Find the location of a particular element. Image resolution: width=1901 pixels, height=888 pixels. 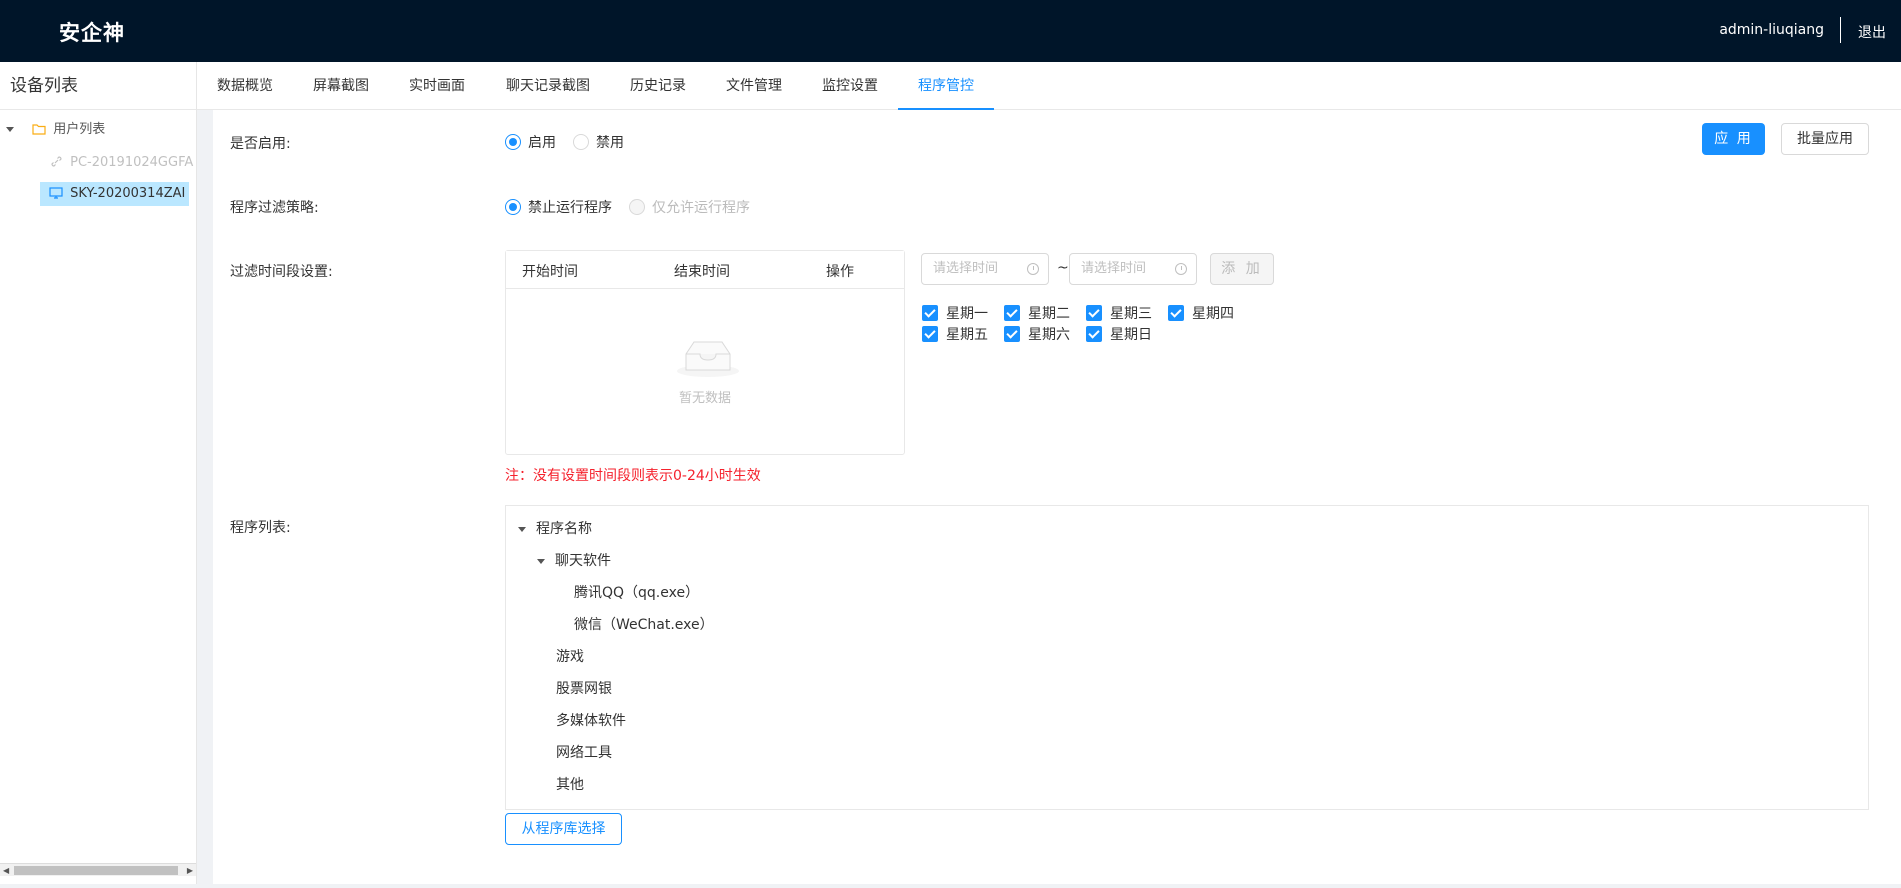

tab-history: 历史记录 is located at coordinates (658, 86).